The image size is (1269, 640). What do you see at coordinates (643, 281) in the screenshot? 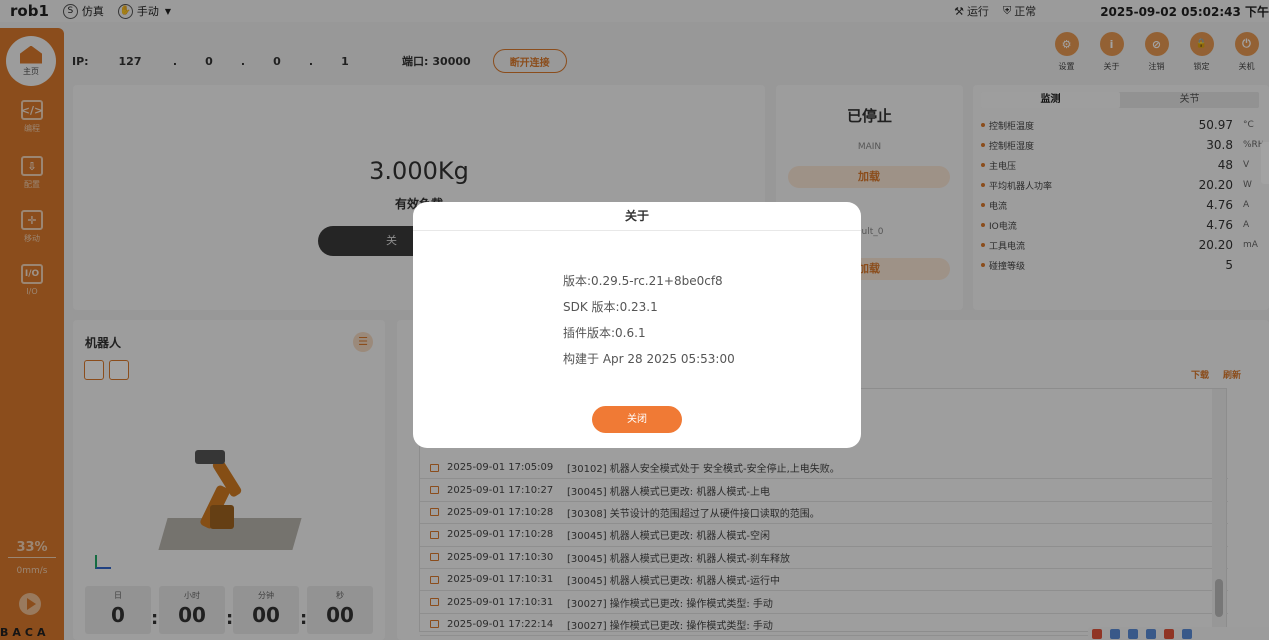
I see `version-text: 版本:0.29.5-rc.21+8be0cf8` at bounding box center [643, 281].